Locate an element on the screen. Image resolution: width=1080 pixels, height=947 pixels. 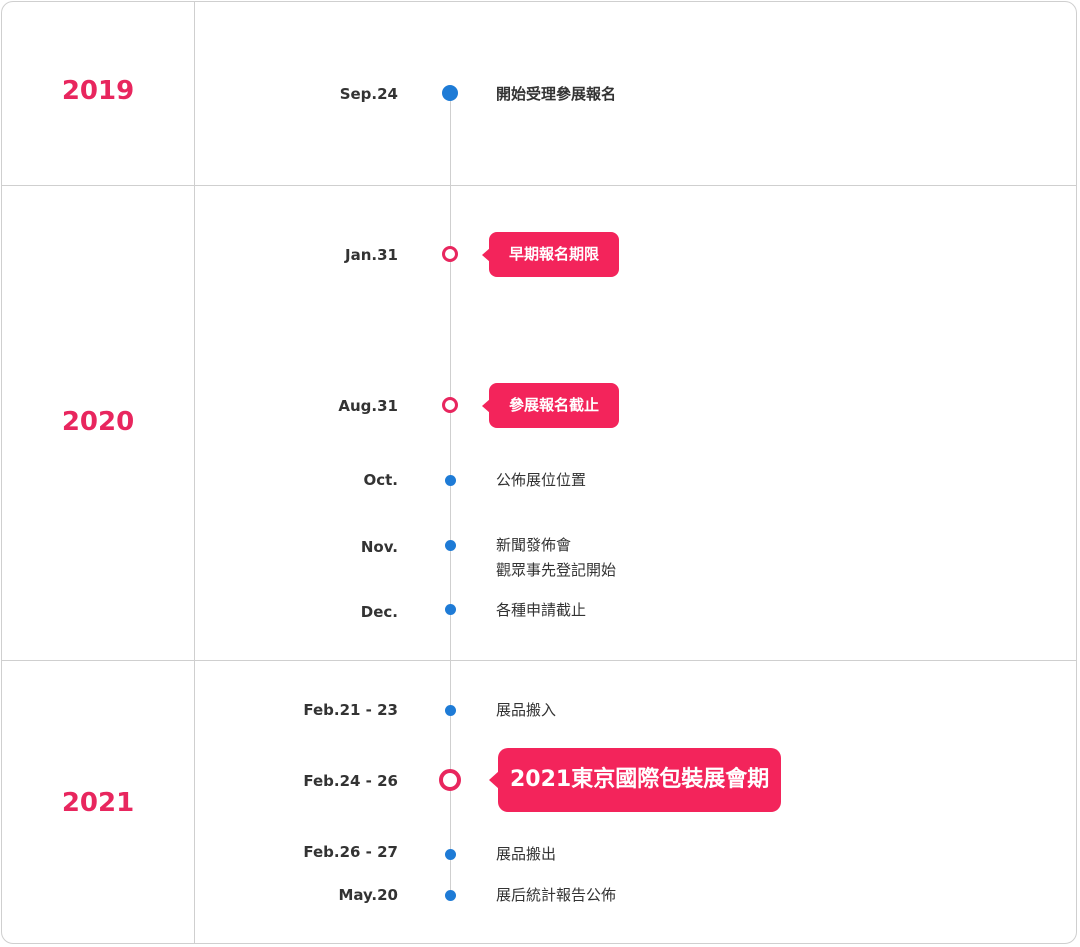
event-date: May.20 is located at coordinates (368, 895).